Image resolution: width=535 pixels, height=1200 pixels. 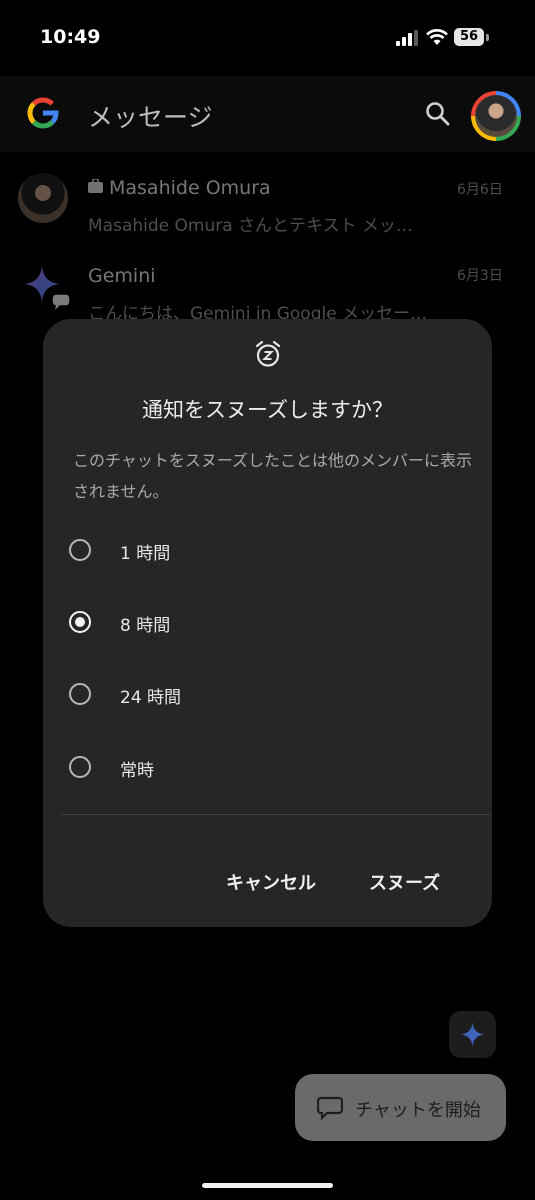 What do you see at coordinates (418, 1110) in the screenshot?
I see `start-chat-label: チャットを開始` at bounding box center [418, 1110].